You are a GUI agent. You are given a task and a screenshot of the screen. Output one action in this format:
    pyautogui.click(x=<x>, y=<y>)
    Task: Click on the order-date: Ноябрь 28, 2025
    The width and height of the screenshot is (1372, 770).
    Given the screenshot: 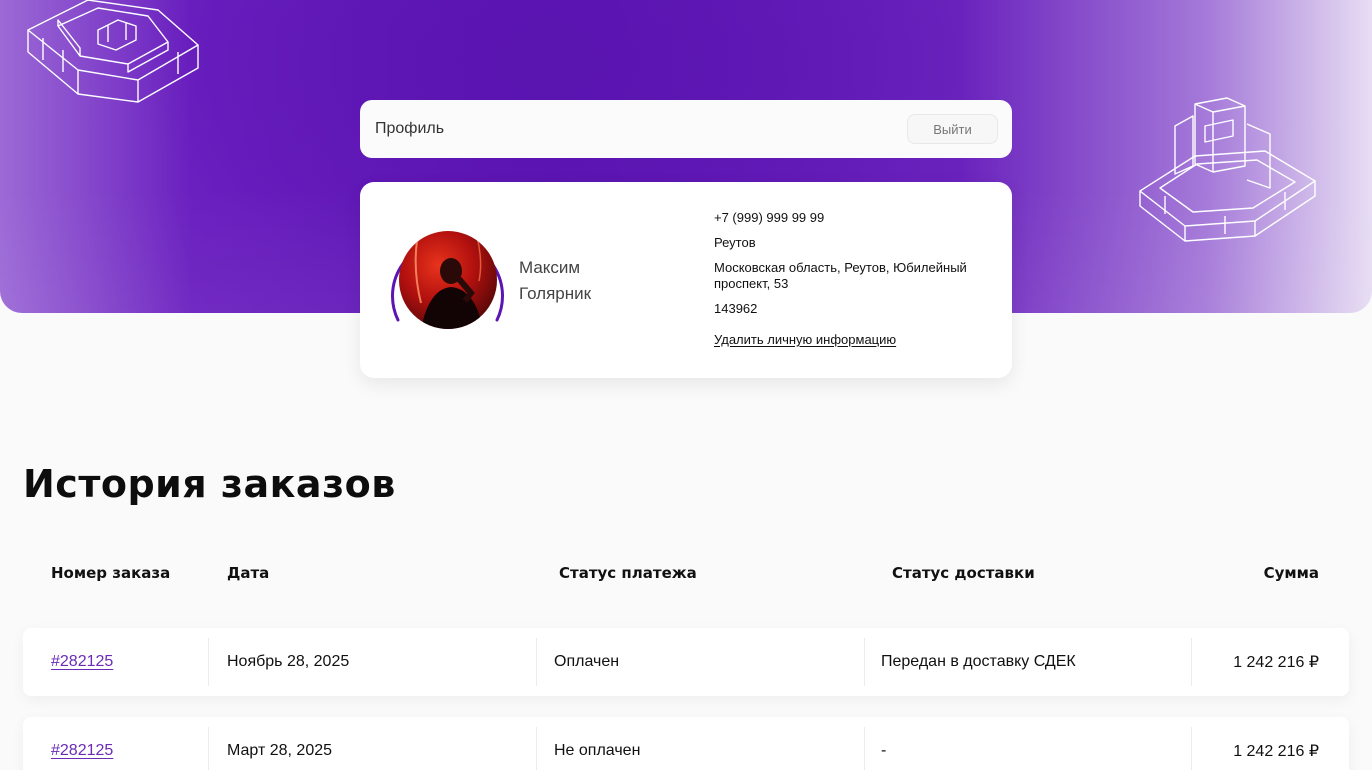 What is the action you would take?
    pyautogui.click(x=288, y=661)
    